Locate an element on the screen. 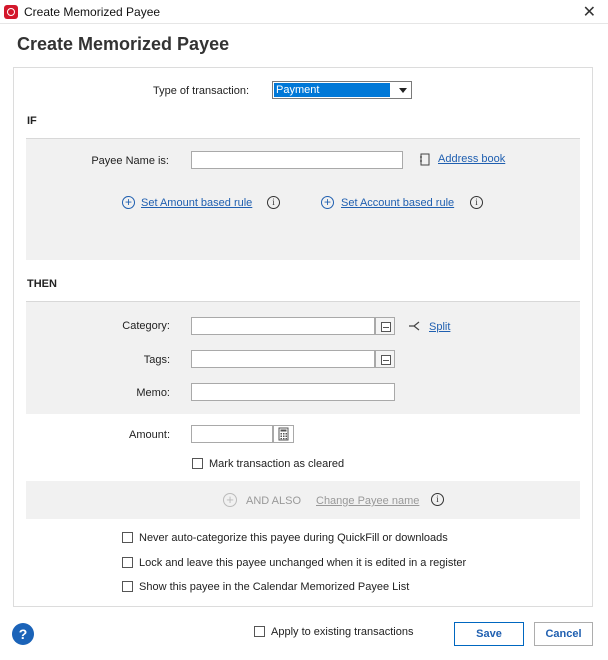 The height and width of the screenshot is (660, 608). memo-label: Memo: is located at coordinates (153, 393).